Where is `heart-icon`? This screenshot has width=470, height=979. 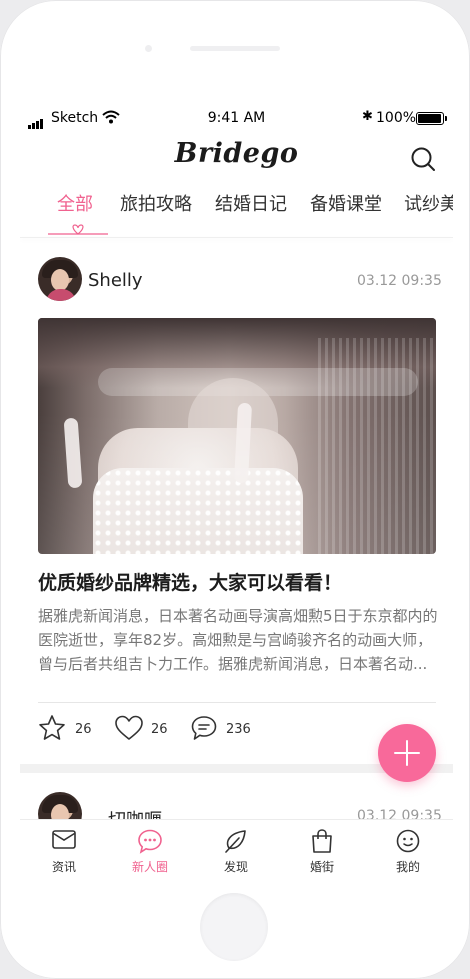 heart-icon is located at coordinates (129, 727).